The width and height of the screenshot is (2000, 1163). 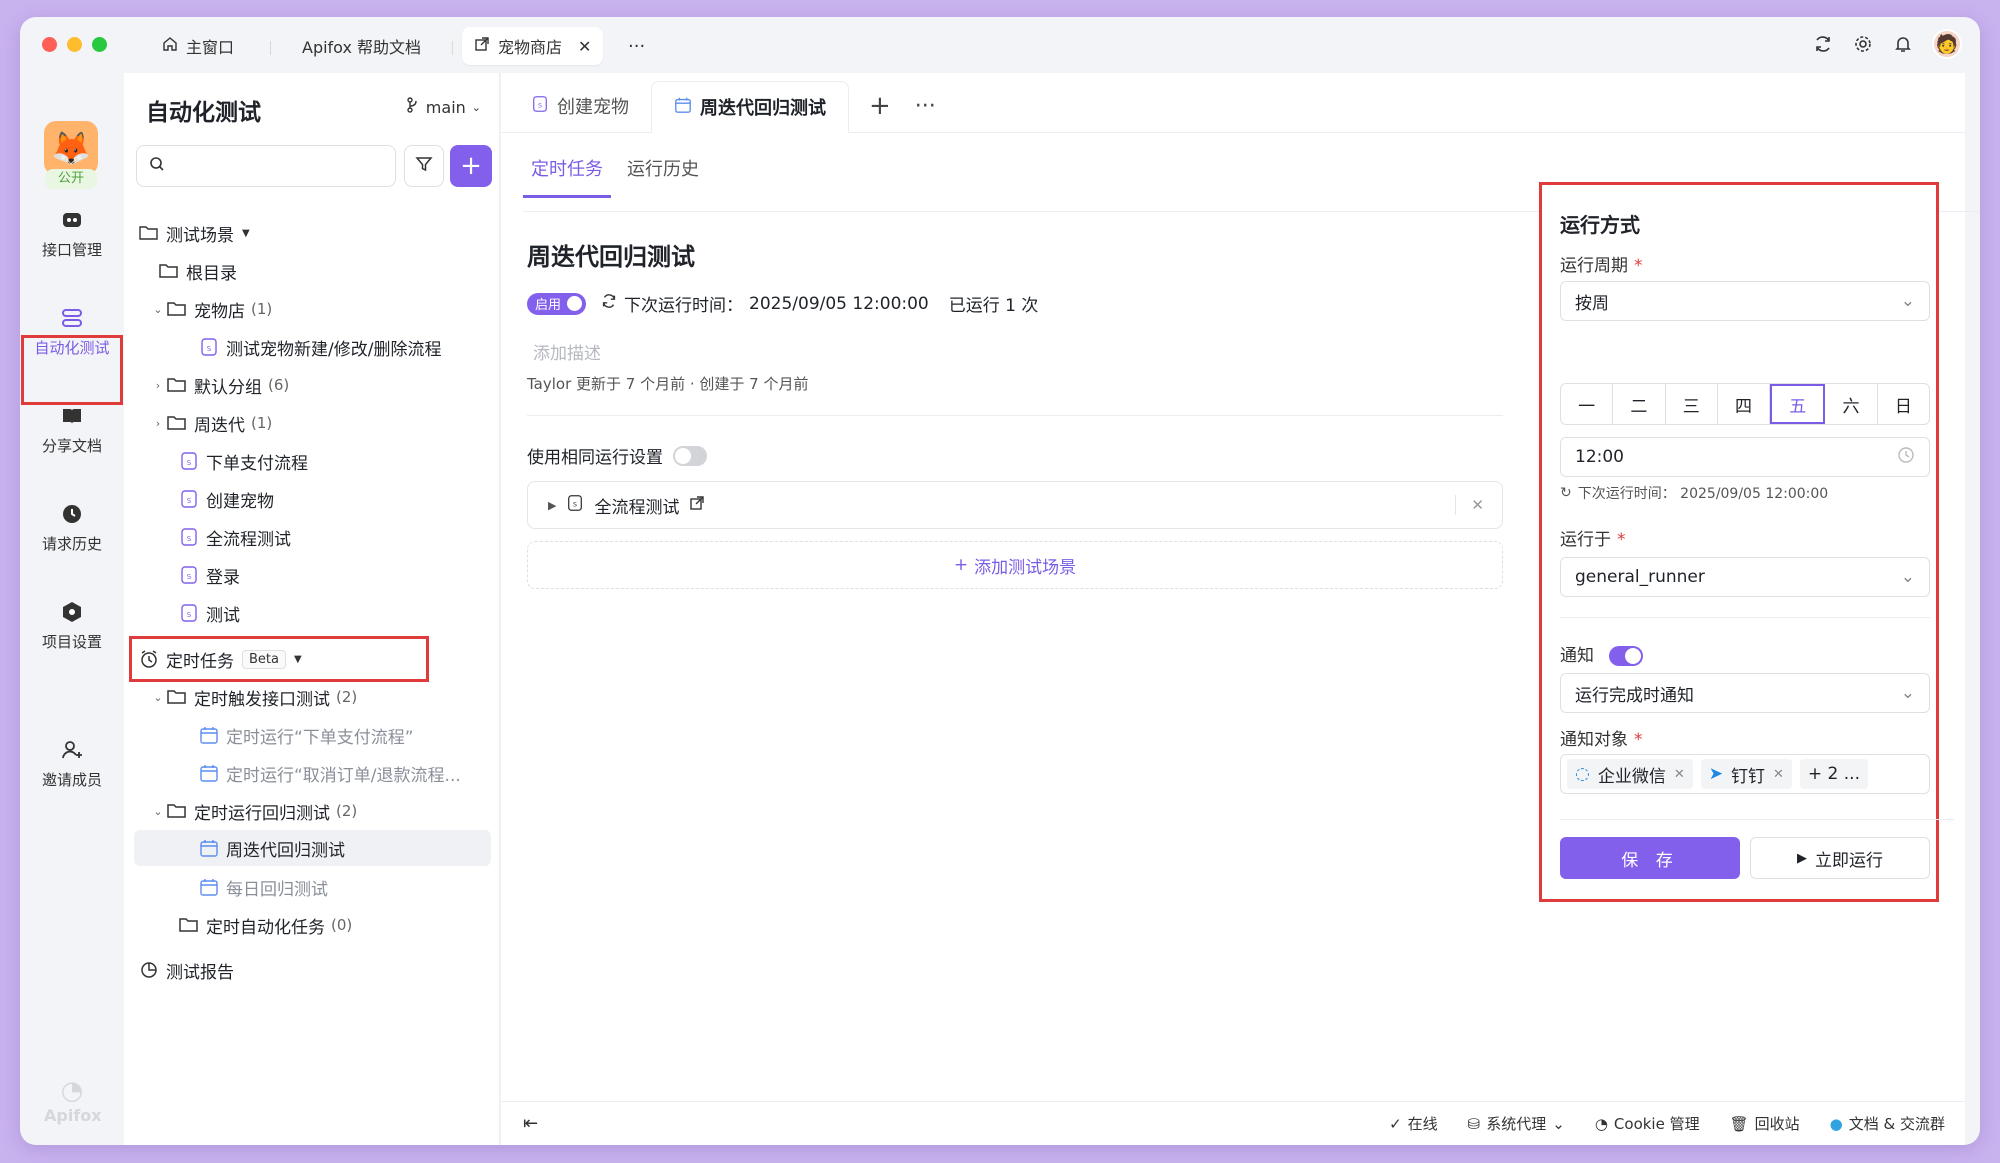 I want to click on nav-invite-members: 邀请成员, so click(x=72, y=763).